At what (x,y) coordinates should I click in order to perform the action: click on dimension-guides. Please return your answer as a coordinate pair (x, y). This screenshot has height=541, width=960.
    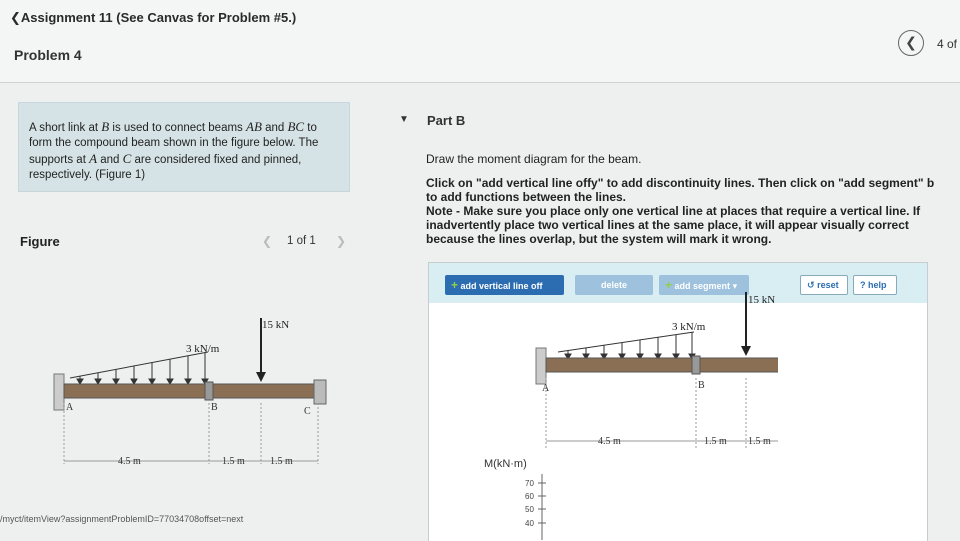
    Looking at the image, I should click on (191, 433).